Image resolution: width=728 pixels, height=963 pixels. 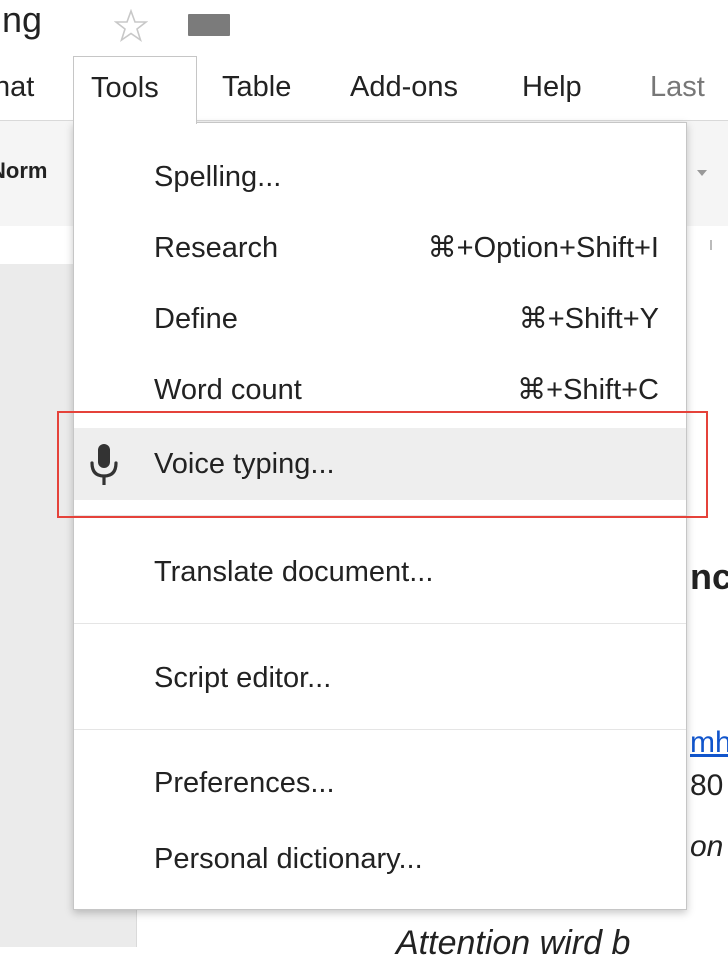 What do you see at coordinates (216, 248) in the screenshot?
I see `menu-item-label: Research` at bounding box center [216, 248].